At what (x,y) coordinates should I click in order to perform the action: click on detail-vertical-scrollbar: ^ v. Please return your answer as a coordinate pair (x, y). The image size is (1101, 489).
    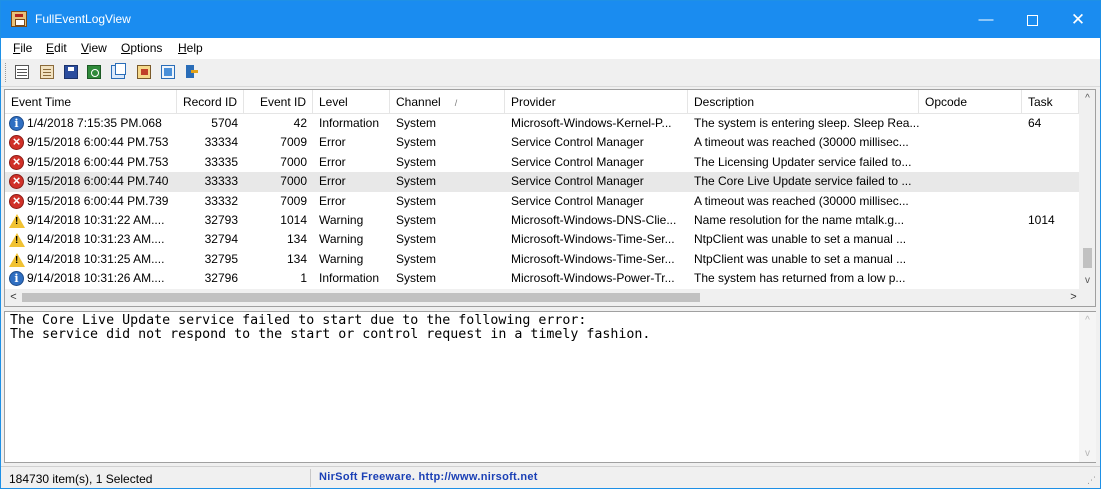
    Looking at the image, I should click on (1087, 387).